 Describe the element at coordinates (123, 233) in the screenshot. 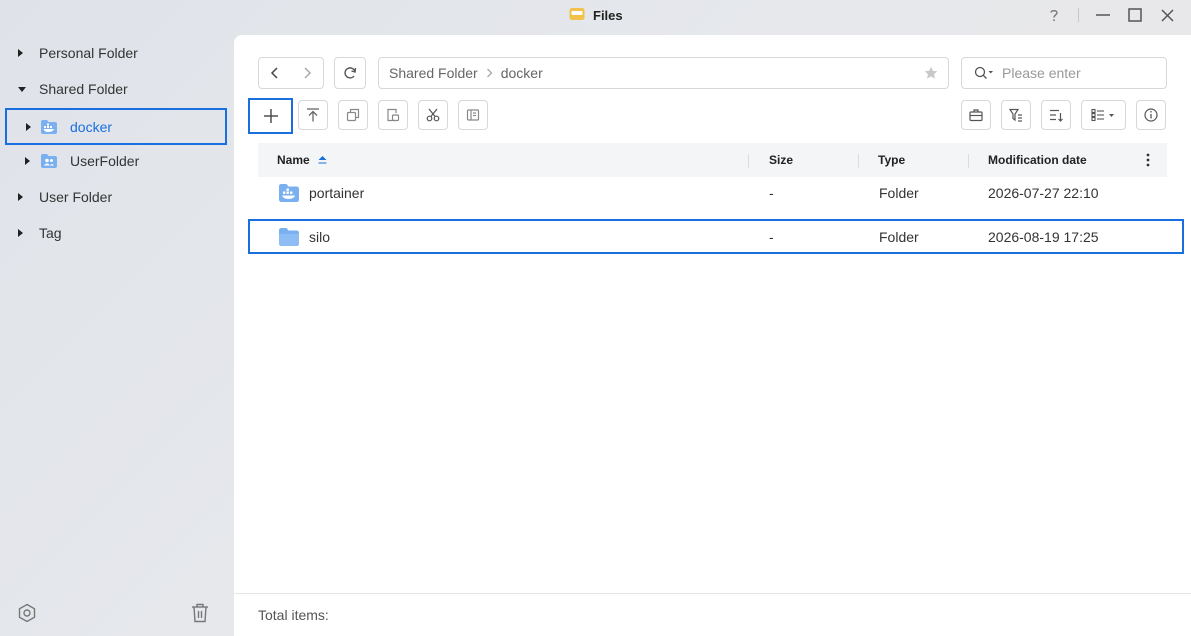

I see `sidebar-item-tag: Tag` at that location.